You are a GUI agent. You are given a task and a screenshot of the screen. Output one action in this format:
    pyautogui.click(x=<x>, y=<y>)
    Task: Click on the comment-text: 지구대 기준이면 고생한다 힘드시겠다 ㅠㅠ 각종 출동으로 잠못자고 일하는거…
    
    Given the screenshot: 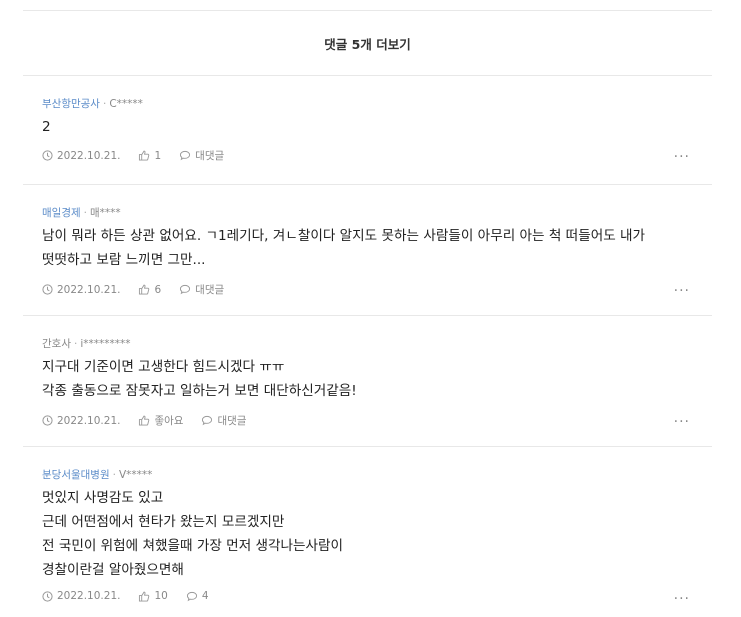 What is the action you would take?
    pyautogui.click(x=199, y=379)
    